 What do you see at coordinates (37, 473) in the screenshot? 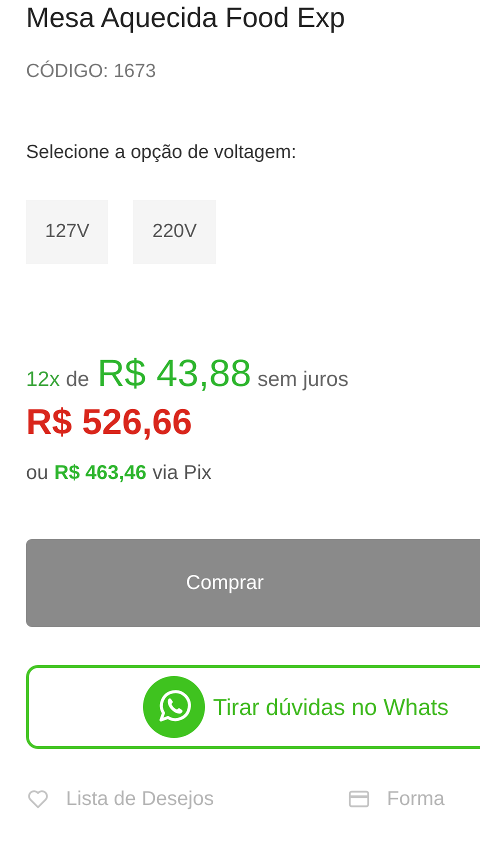
I see `pix-prefix: ou` at bounding box center [37, 473].